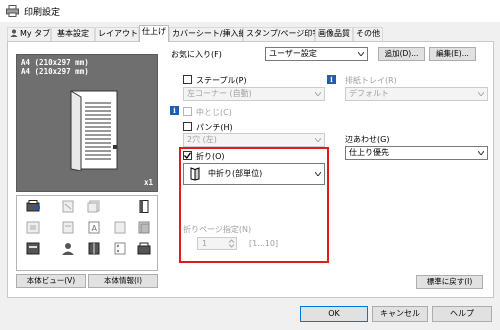 The width and height of the screenshot is (500, 330). Describe the element at coordinates (94, 130) in the screenshot. I see `folded-booklet-preview` at that location.